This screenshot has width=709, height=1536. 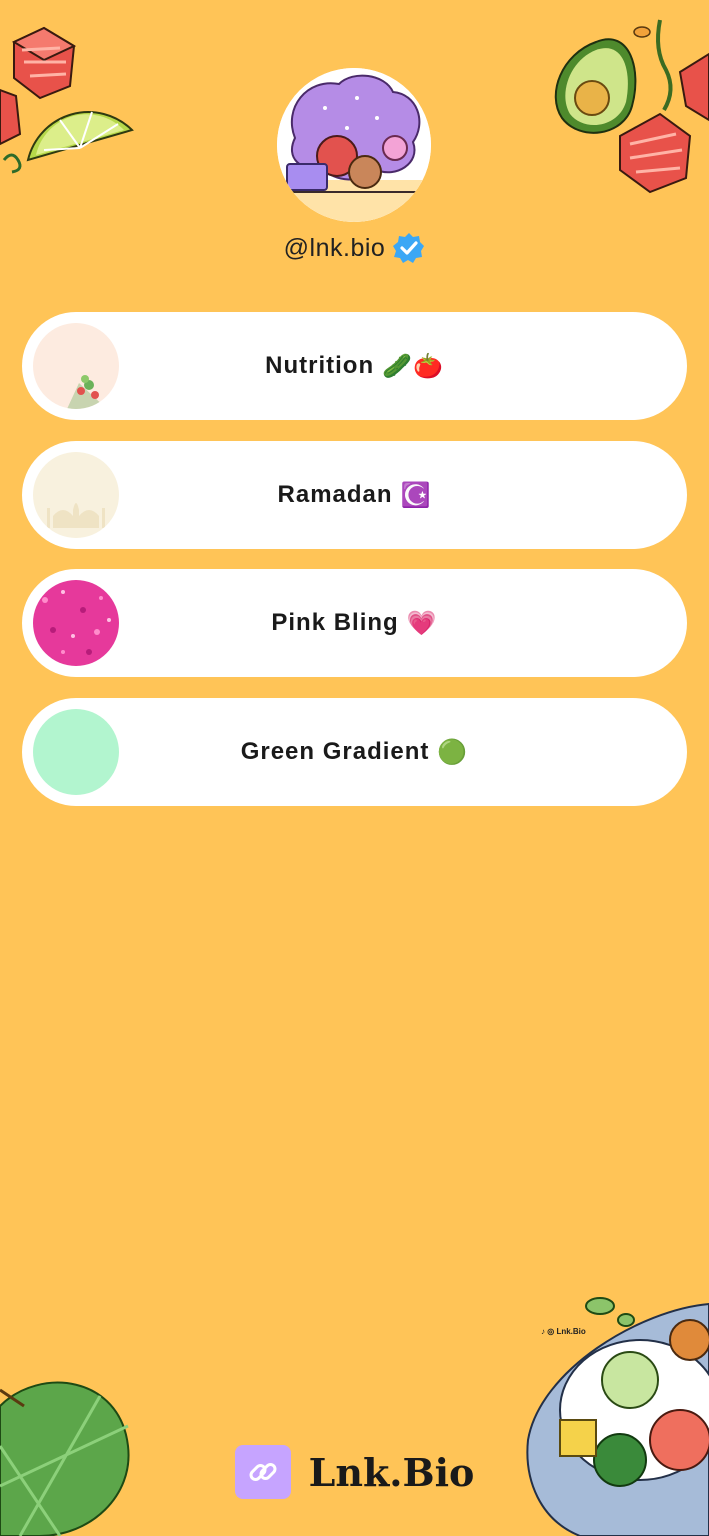 I want to click on link-label: Pink Bling, so click(x=335, y=622).